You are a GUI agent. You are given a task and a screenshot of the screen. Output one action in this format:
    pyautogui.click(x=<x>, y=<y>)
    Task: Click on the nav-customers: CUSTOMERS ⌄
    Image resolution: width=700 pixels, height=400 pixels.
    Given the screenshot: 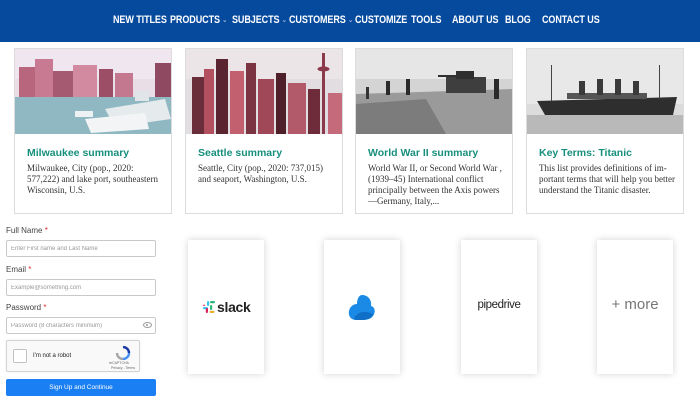 What is the action you would take?
    pyautogui.click(x=321, y=20)
    